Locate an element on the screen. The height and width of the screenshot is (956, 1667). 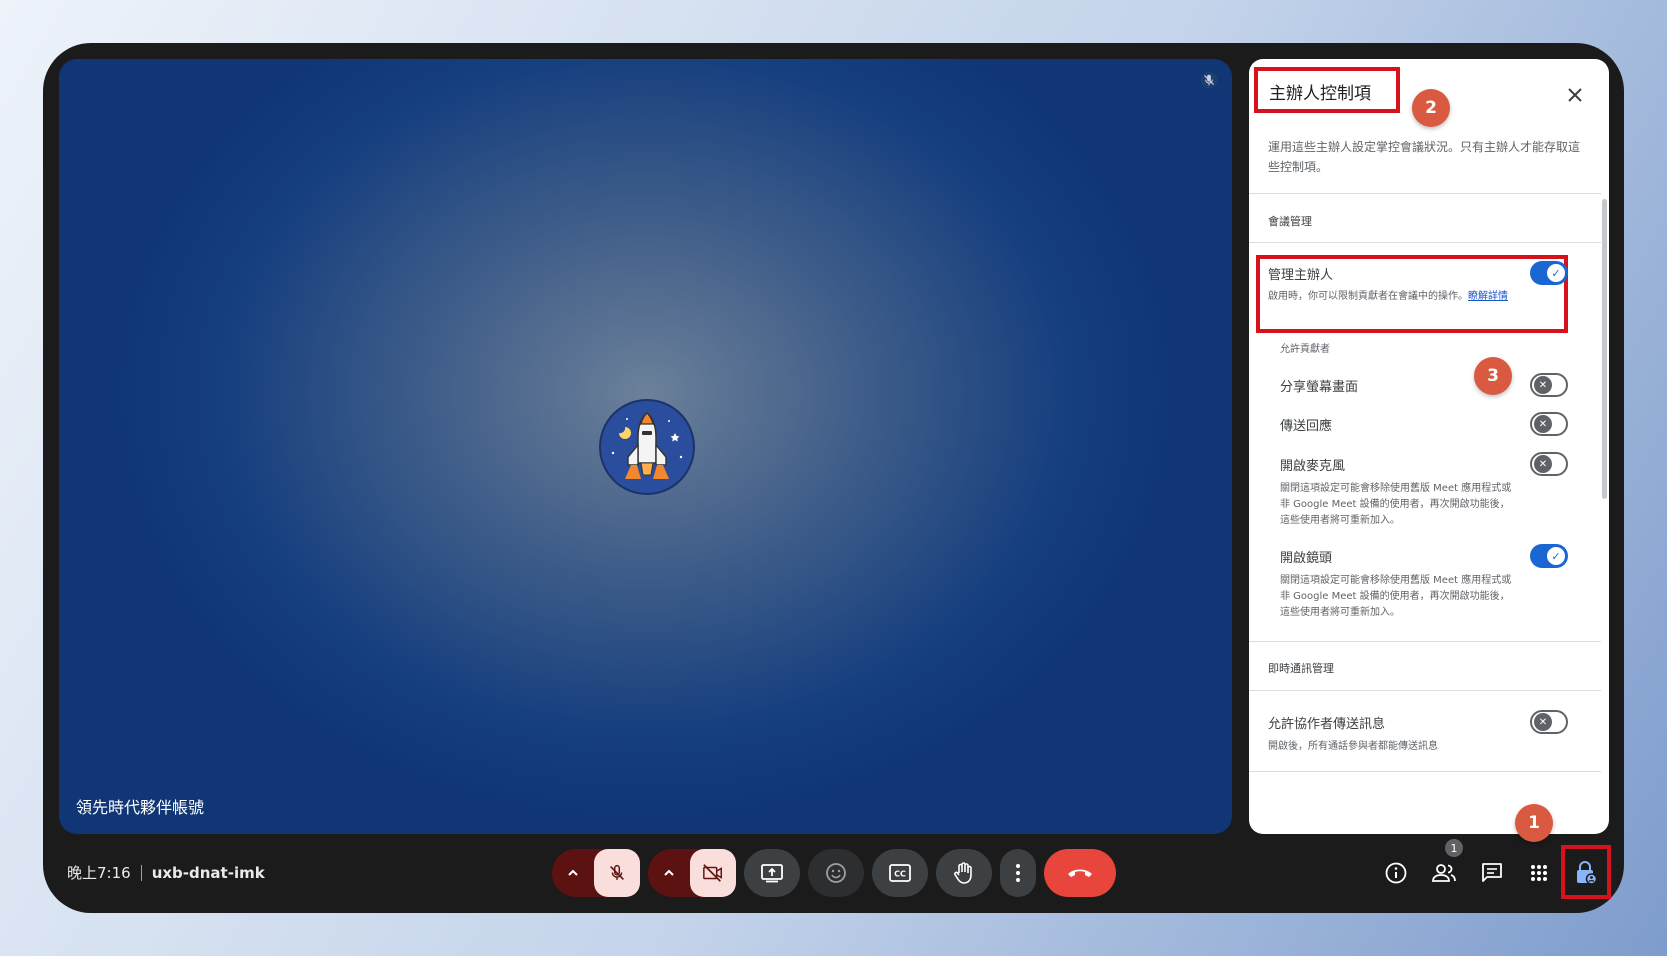
manage-hosts-label: 管理主辦人 is located at coordinates (1301, 275).